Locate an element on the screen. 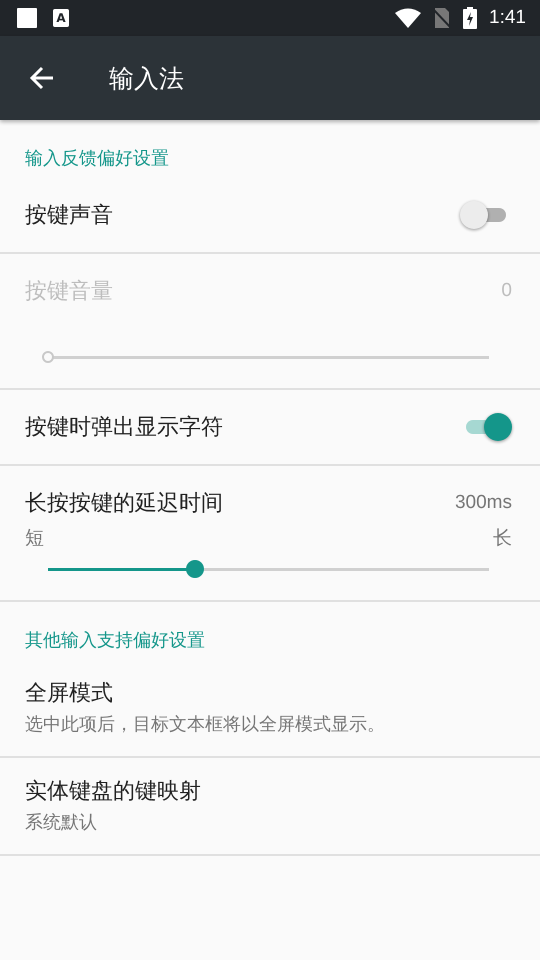 Image resolution: width=540 pixels, height=960 pixels. setting-value: 300ms is located at coordinates (483, 503).